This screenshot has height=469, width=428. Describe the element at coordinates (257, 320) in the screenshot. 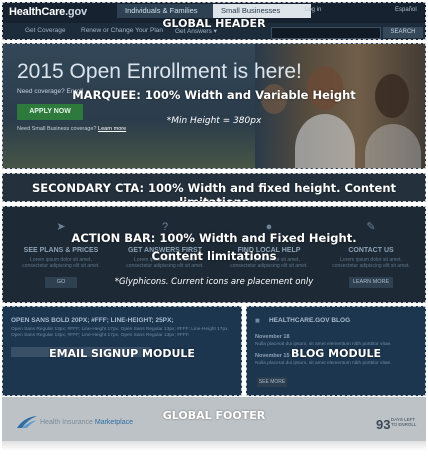

I see `speech-bubble-icon: ■` at that location.